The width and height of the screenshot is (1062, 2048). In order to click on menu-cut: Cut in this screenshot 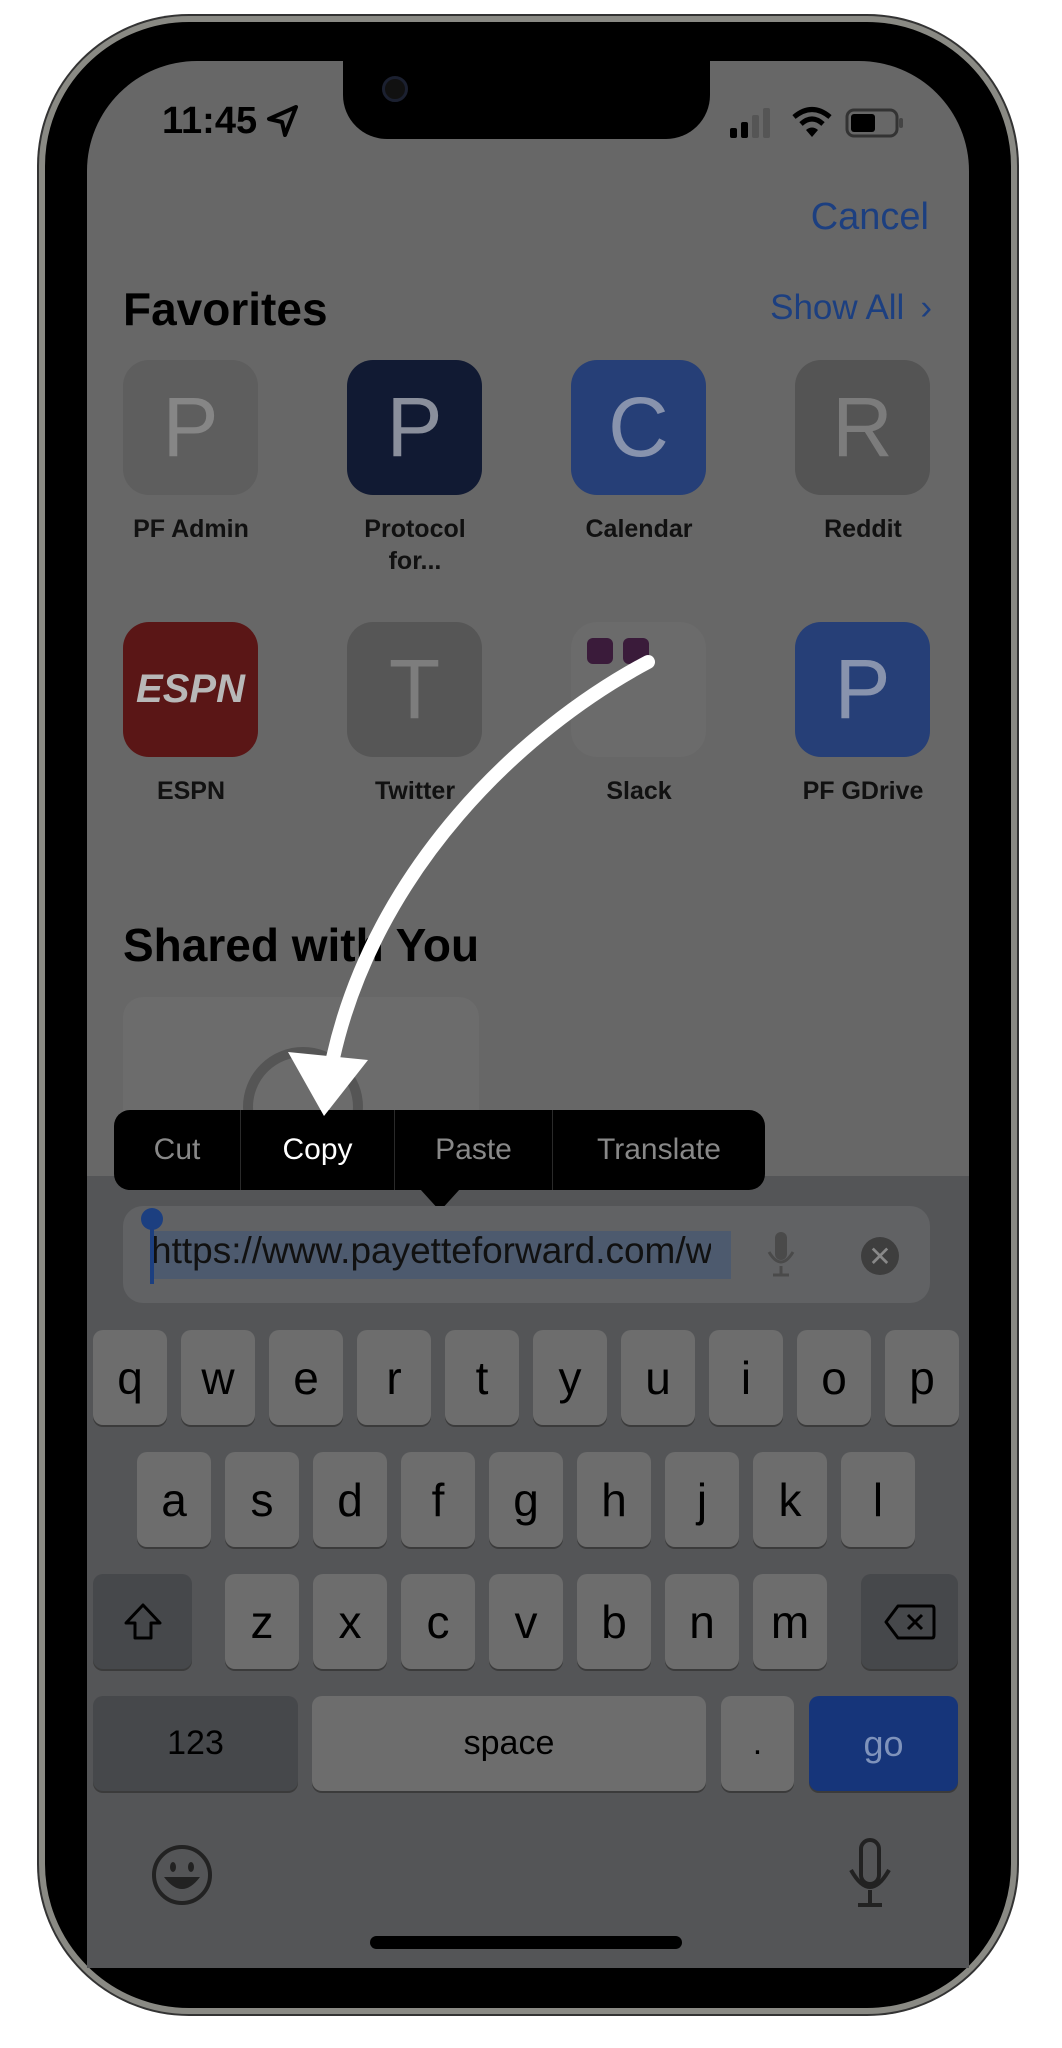, I will do `click(177, 1150)`.